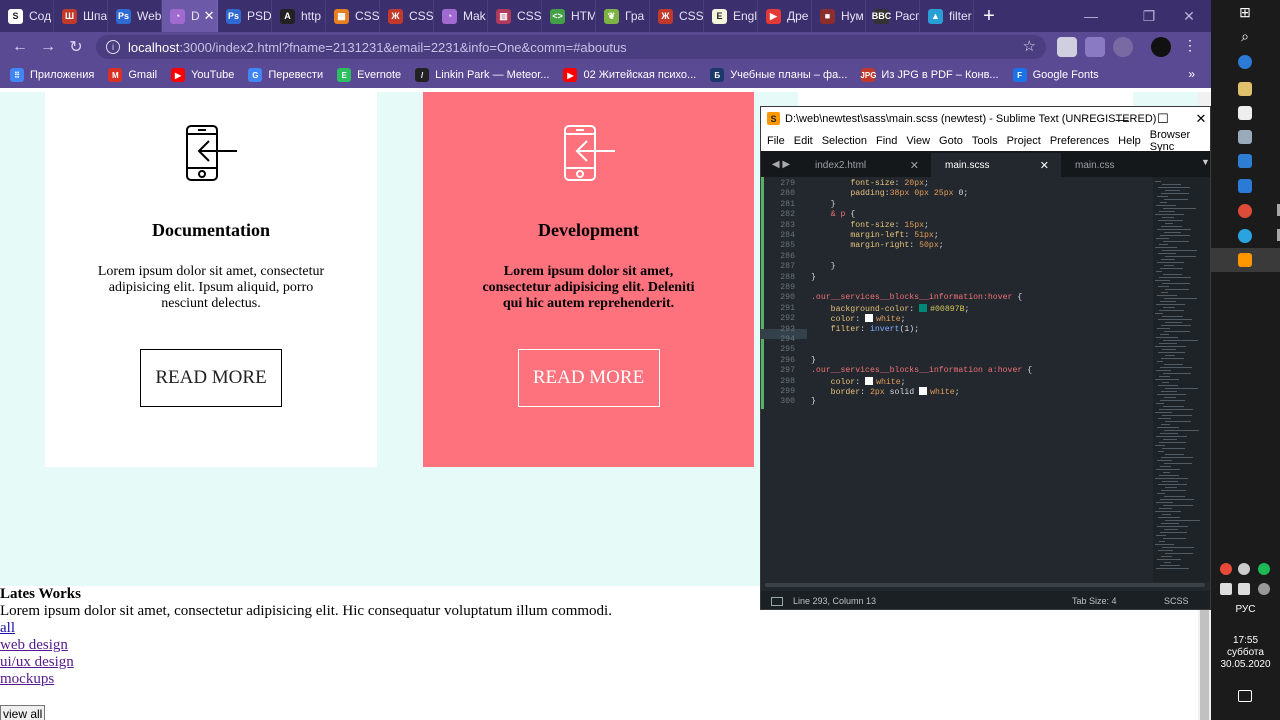 The height and width of the screenshot is (720, 1280). What do you see at coordinates (202, 75) in the screenshot?
I see `bookmark-item: ▶ YouTube` at bounding box center [202, 75].